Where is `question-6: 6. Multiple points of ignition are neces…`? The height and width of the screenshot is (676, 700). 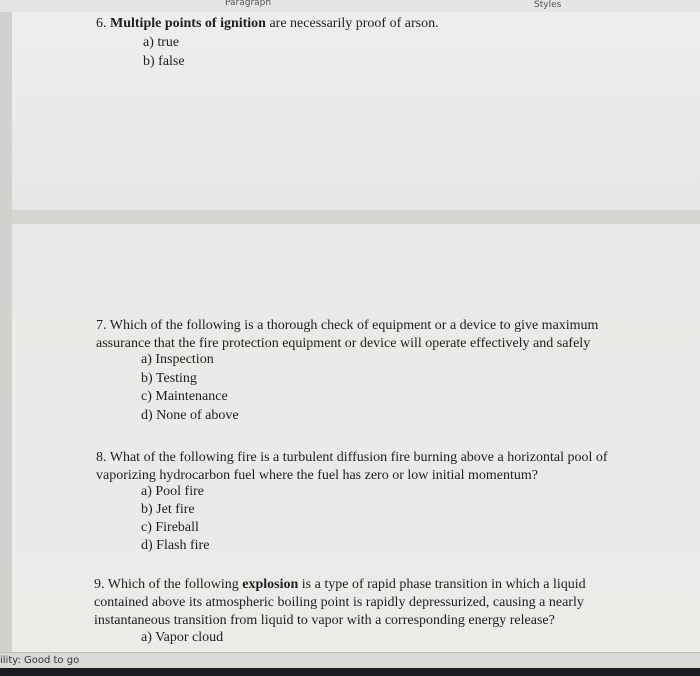
question-6: 6. Multiple points of ignition are neces… is located at coordinates (267, 24).